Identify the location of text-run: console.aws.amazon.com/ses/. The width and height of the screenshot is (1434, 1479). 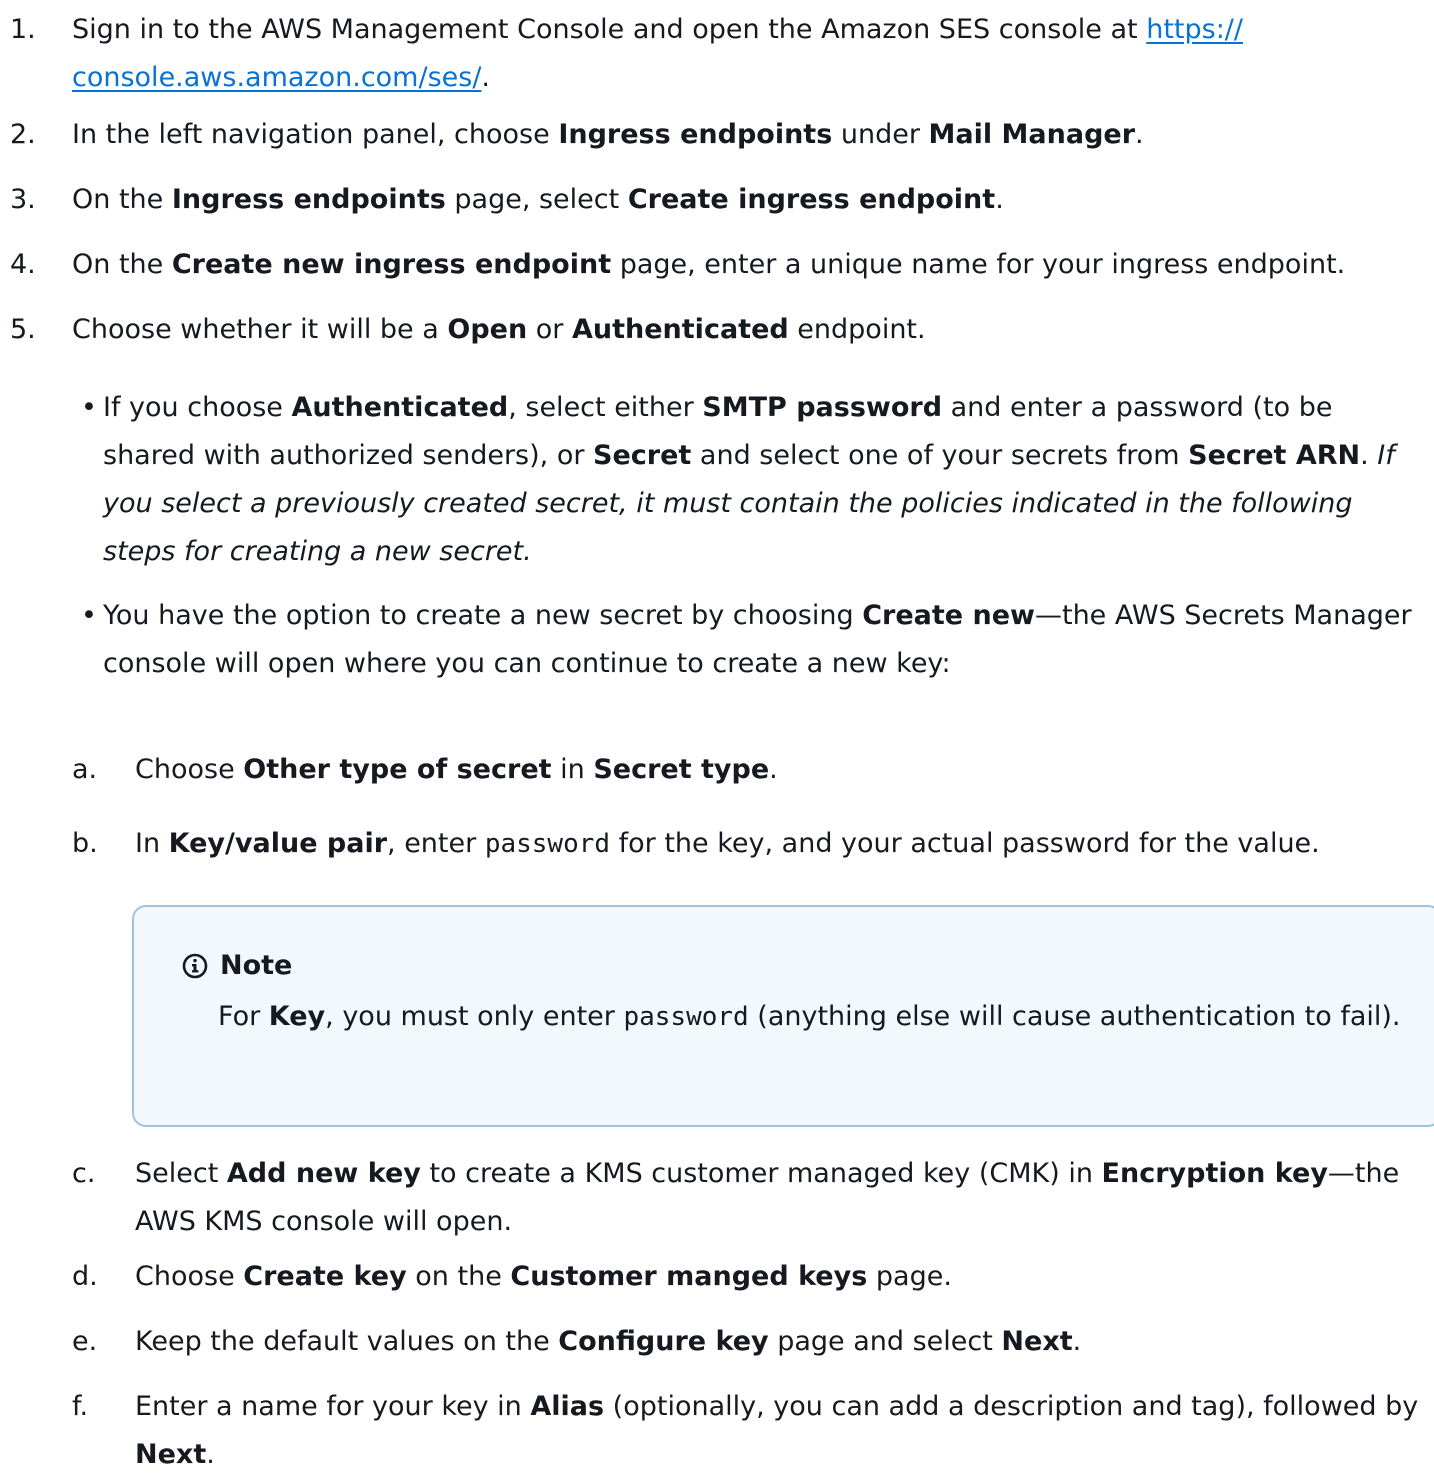
(277, 77).